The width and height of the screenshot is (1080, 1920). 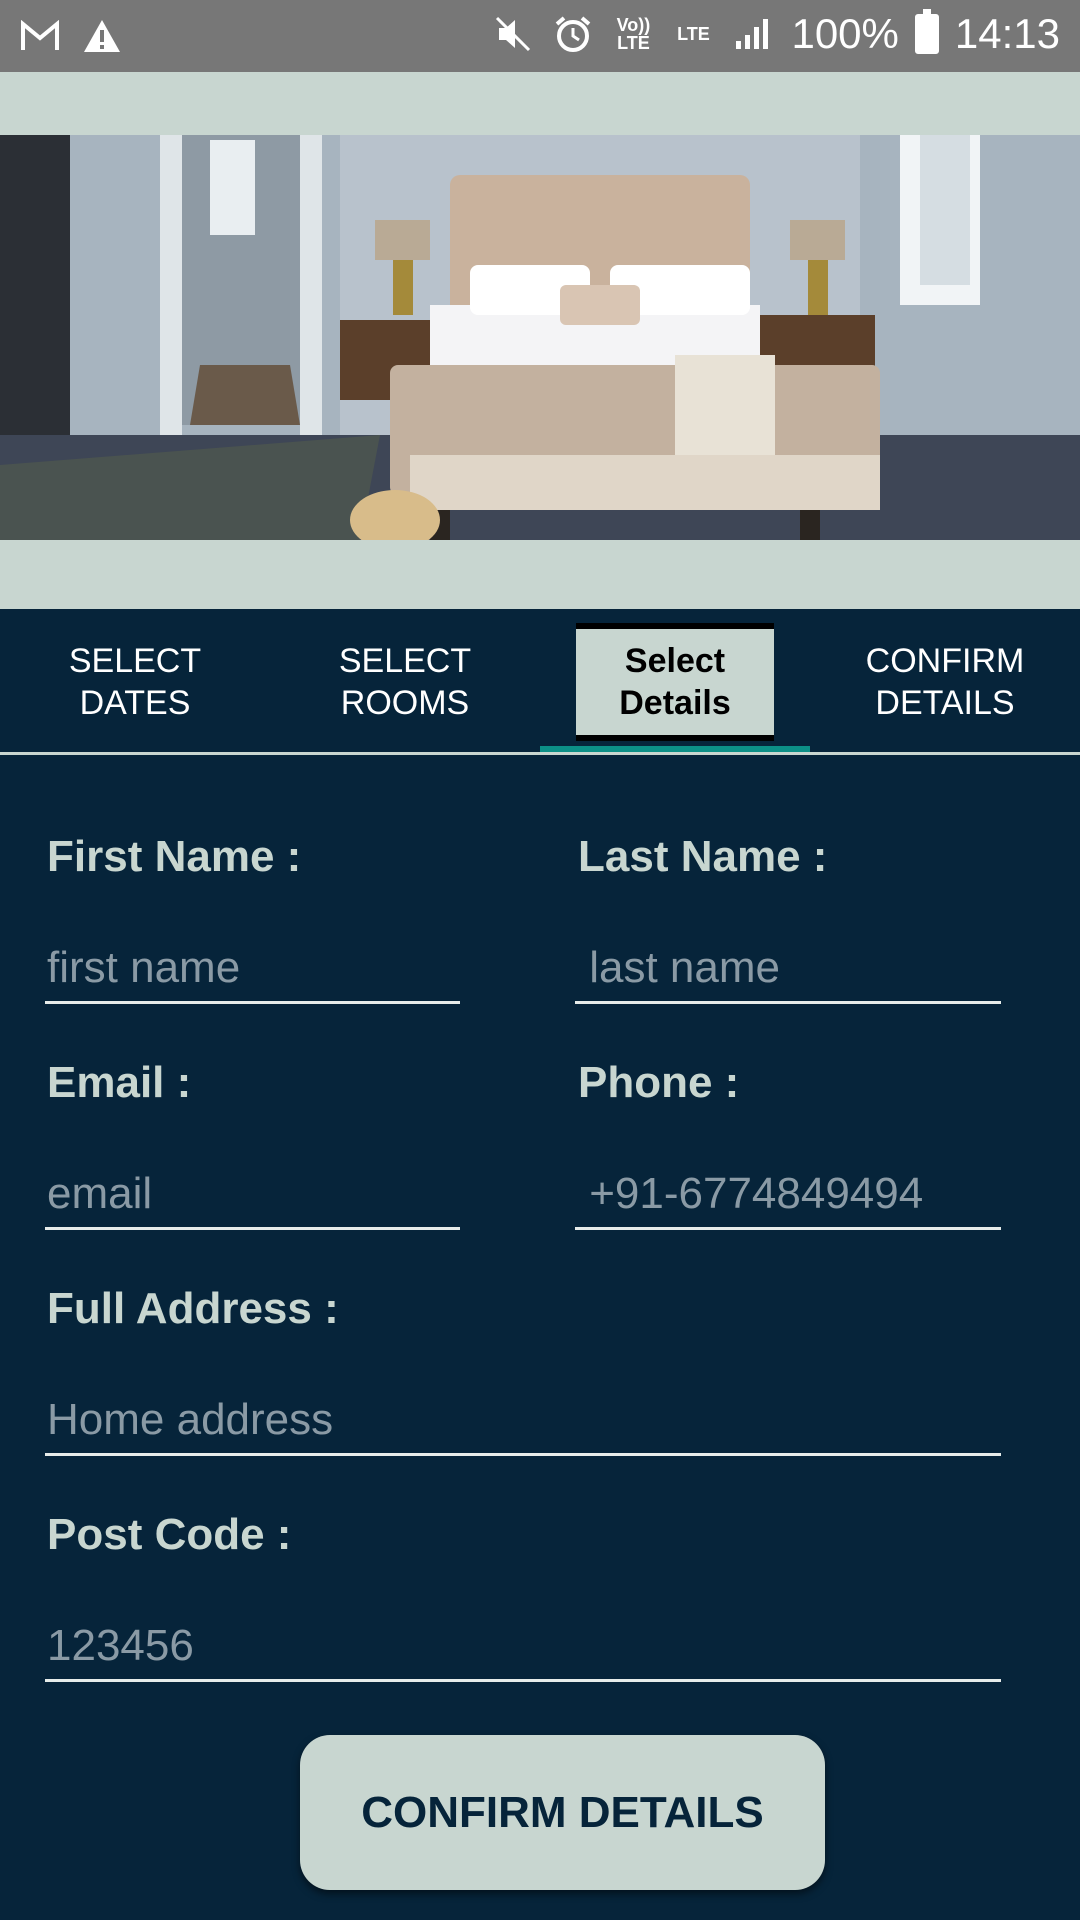 I want to click on email-input, so click(x=252, y=1198).